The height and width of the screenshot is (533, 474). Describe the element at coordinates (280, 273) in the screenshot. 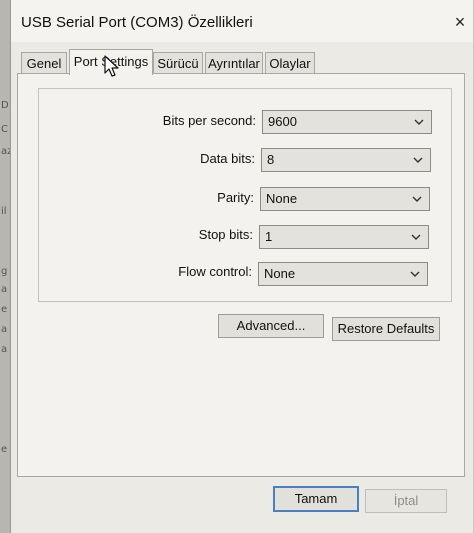

I see `flow-control-value: None` at that location.